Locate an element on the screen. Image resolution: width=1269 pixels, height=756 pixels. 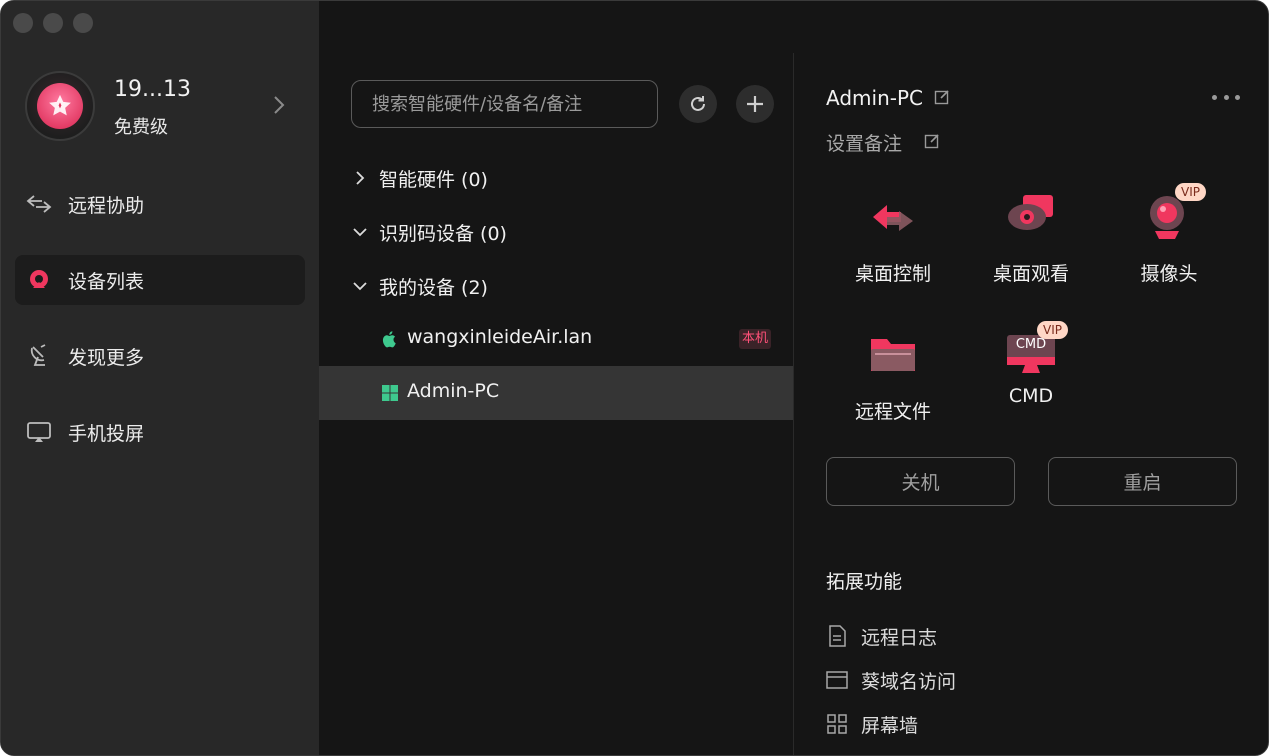
add-device-button is located at coordinates (755, 104).